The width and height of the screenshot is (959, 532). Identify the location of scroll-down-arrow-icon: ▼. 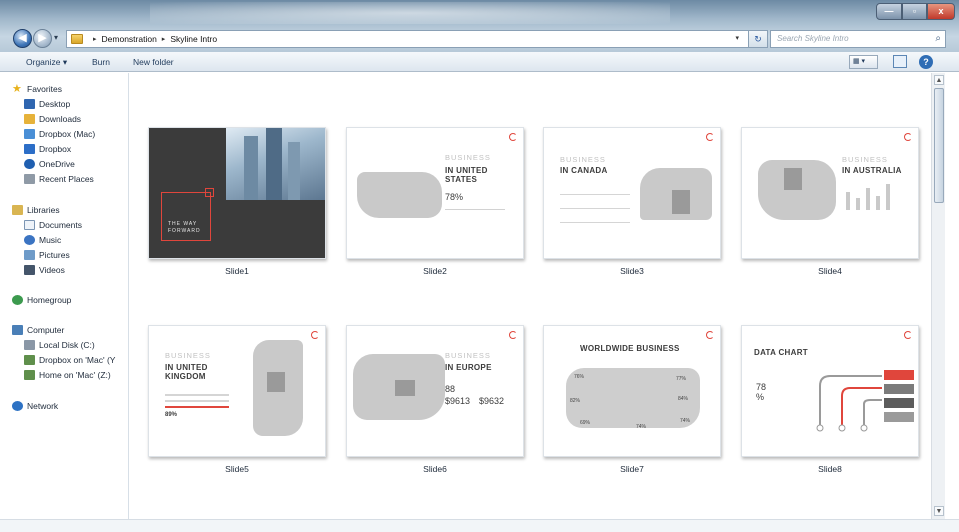
(939, 511).